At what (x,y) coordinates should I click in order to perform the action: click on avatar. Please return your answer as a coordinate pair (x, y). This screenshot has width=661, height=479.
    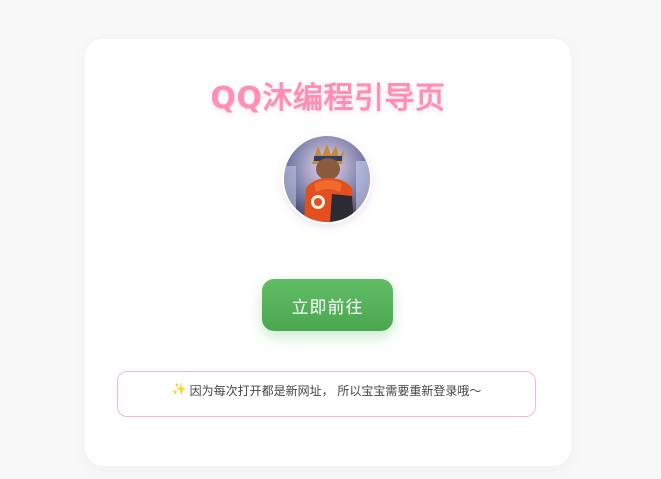
    Looking at the image, I should click on (327, 179).